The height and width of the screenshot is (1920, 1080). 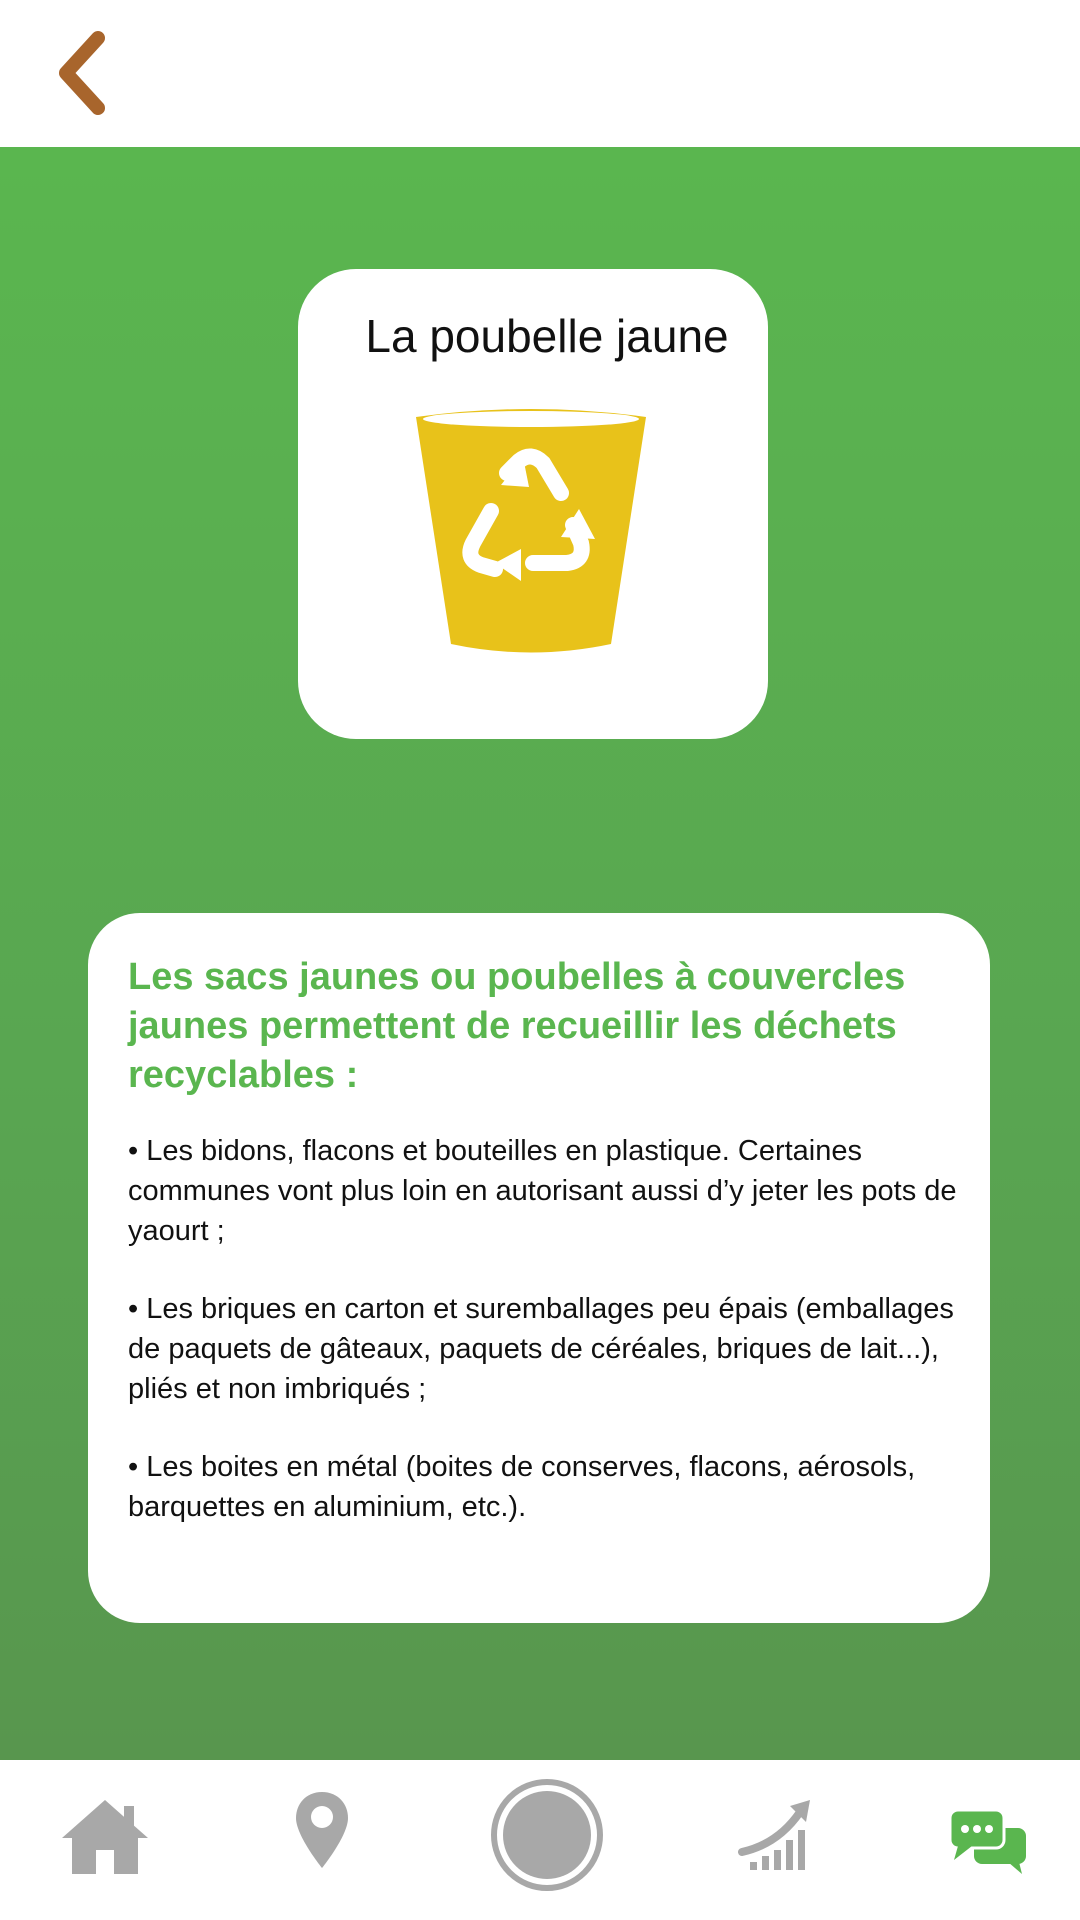 I want to click on home-icon, so click(x=105, y=1837).